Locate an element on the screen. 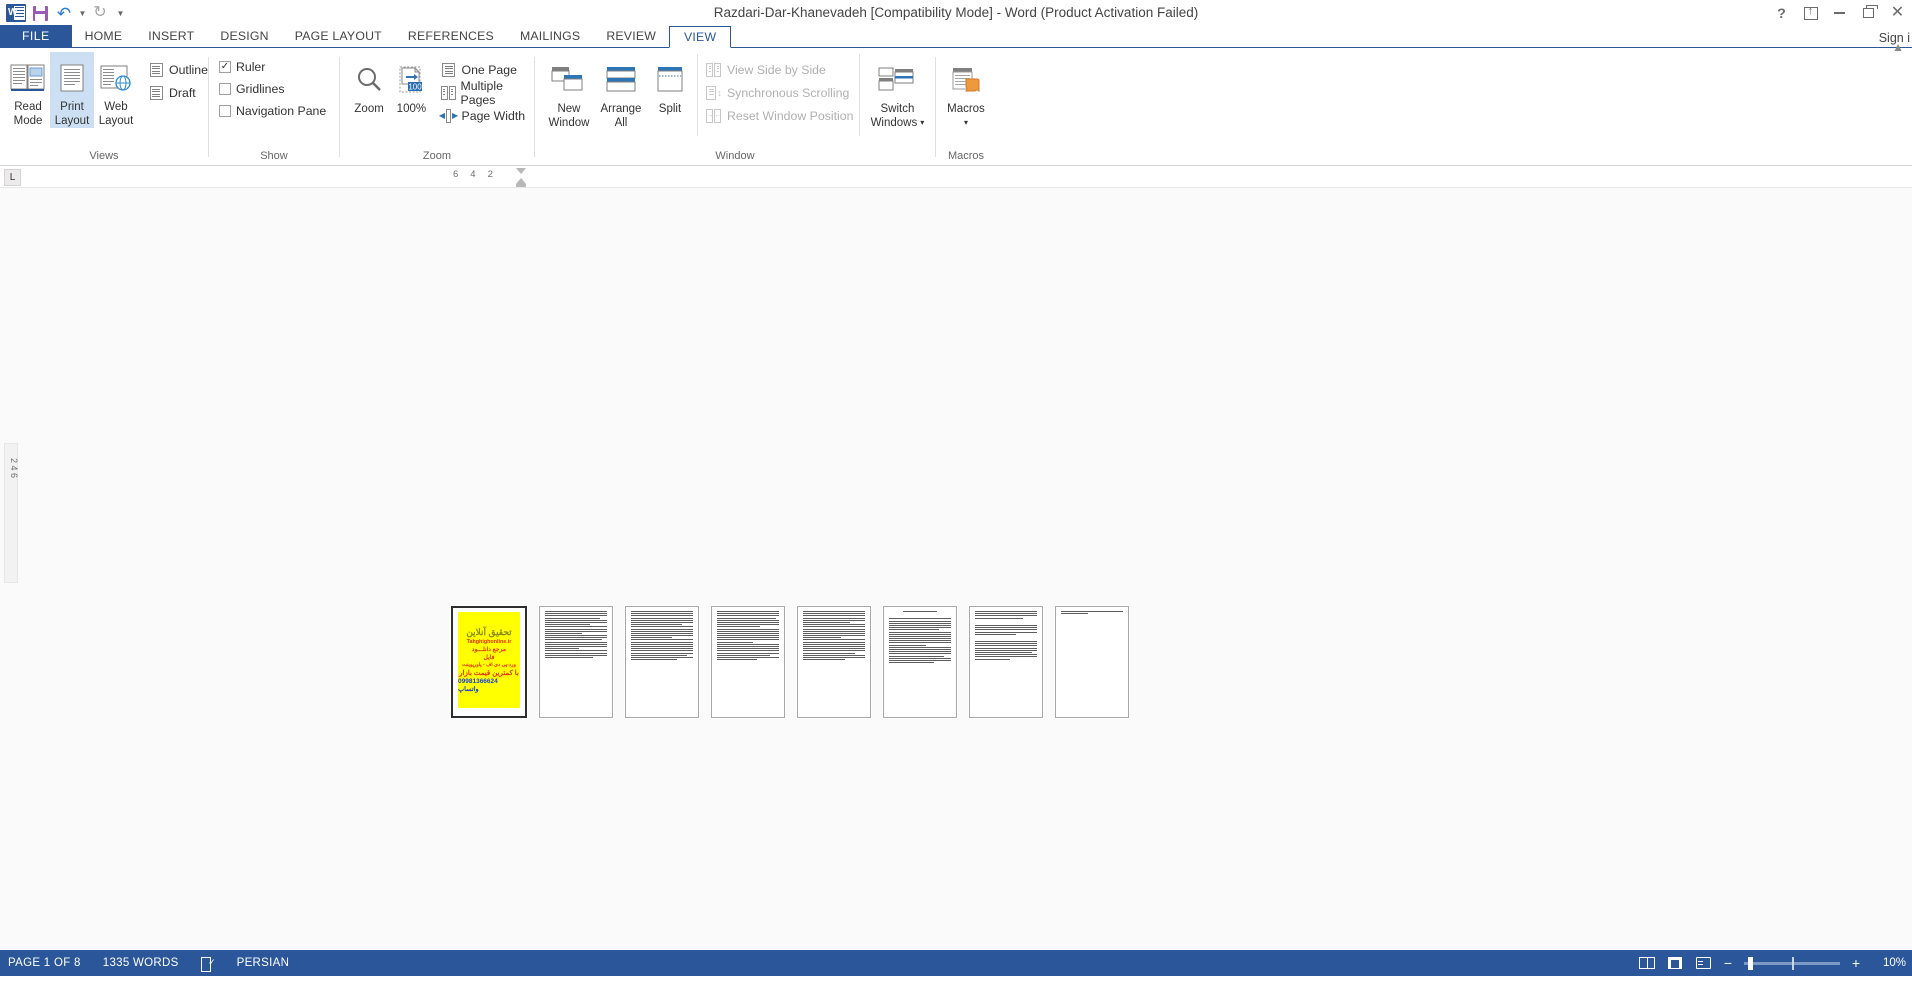 This screenshot has height=986, width=1912. tab-file: FILE is located at coordinates (36, 36).